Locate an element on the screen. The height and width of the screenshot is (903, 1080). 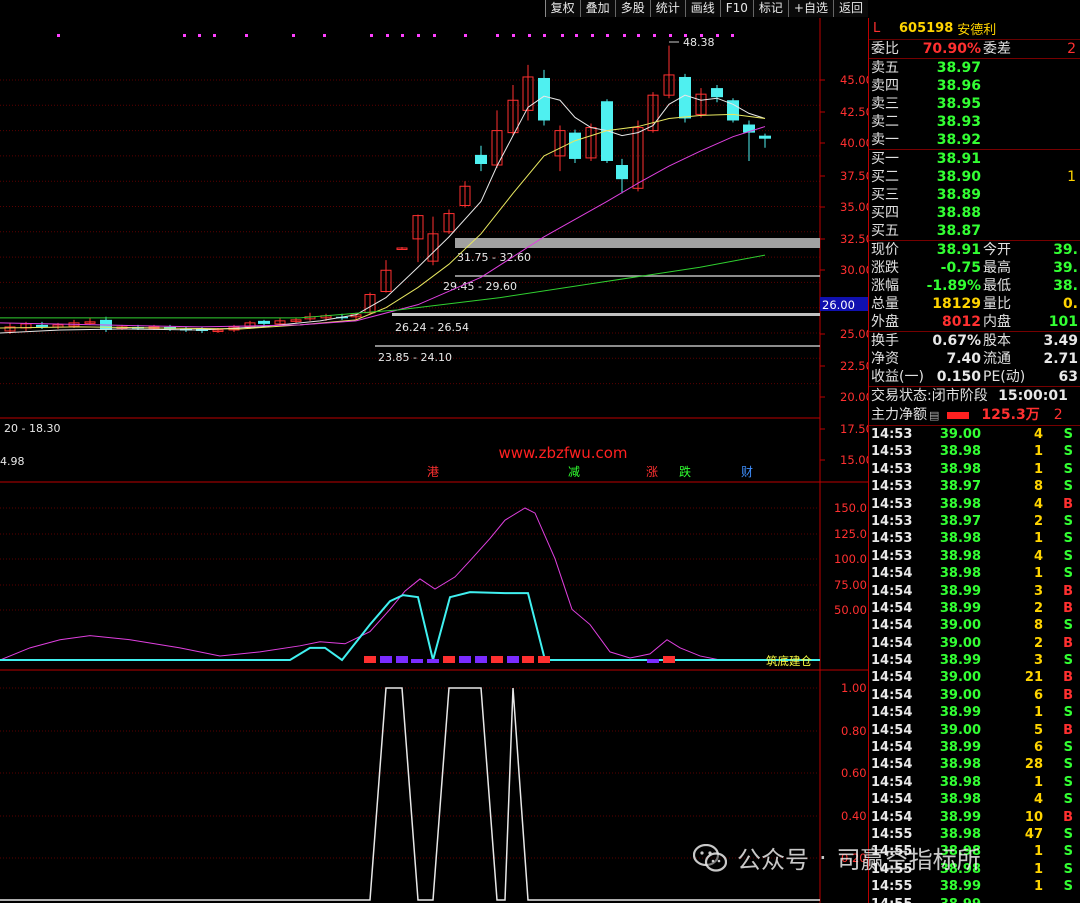
support-zone is located at coordinates (606, 314).